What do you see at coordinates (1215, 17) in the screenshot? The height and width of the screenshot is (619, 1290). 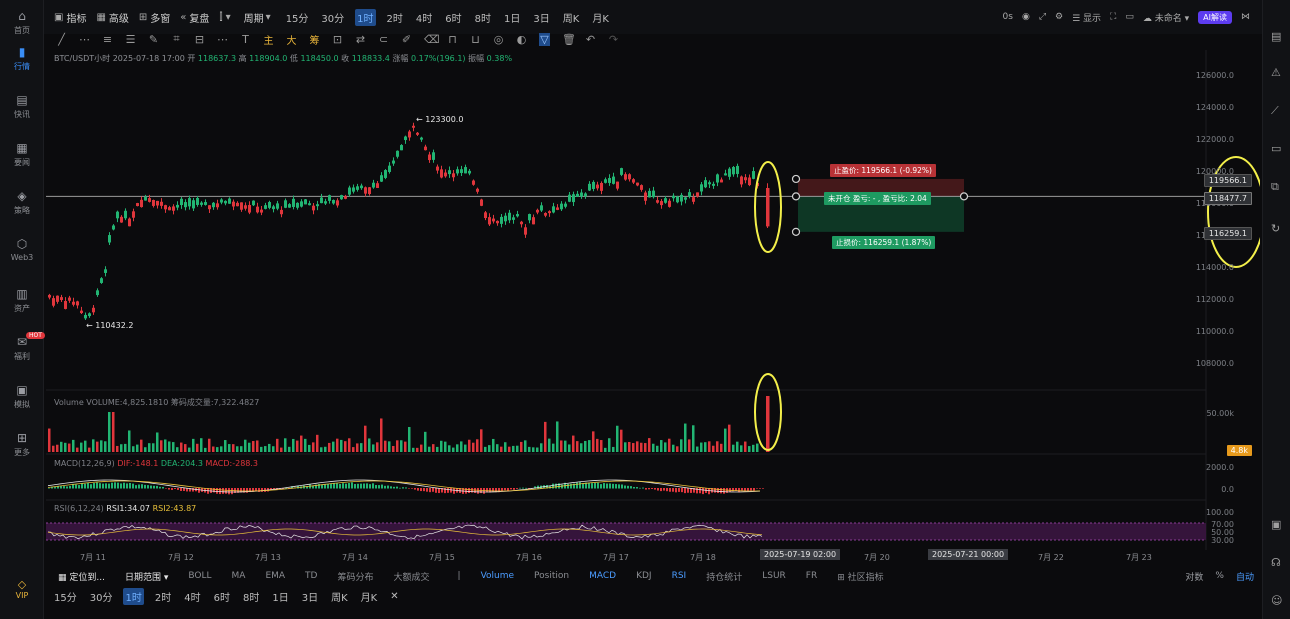 I see `ai-button: AI解读` at bounding box center [1215, 17].